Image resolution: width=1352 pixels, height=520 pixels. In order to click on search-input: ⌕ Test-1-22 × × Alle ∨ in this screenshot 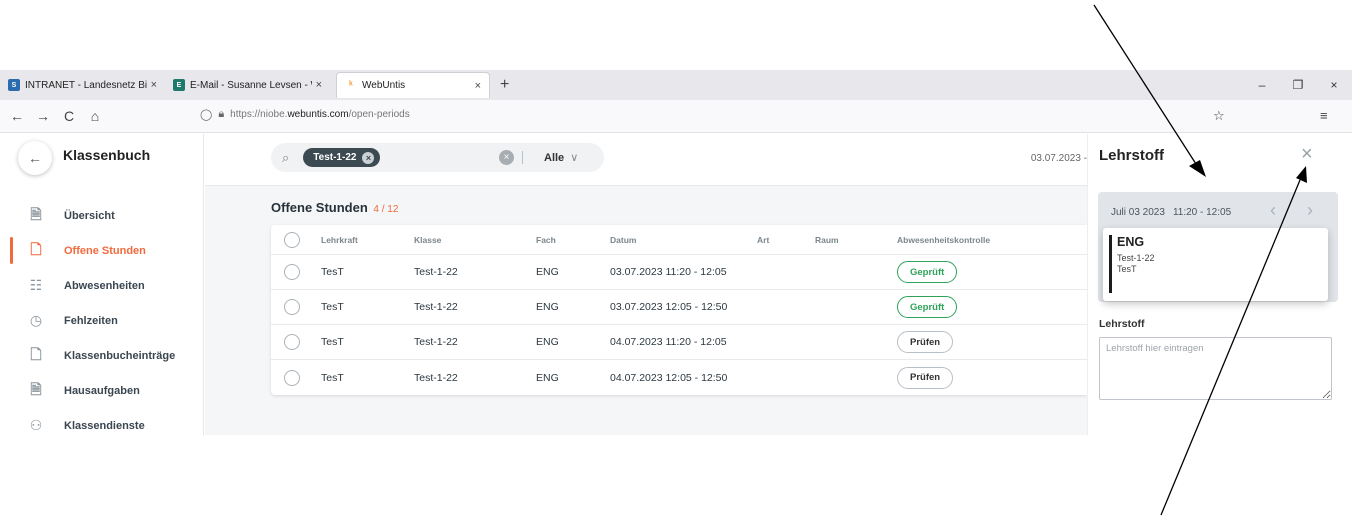, I will do `click(437, 157)`.